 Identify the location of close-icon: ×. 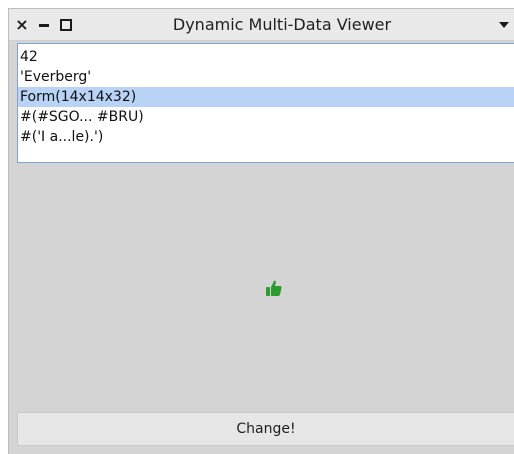
(22, 25).